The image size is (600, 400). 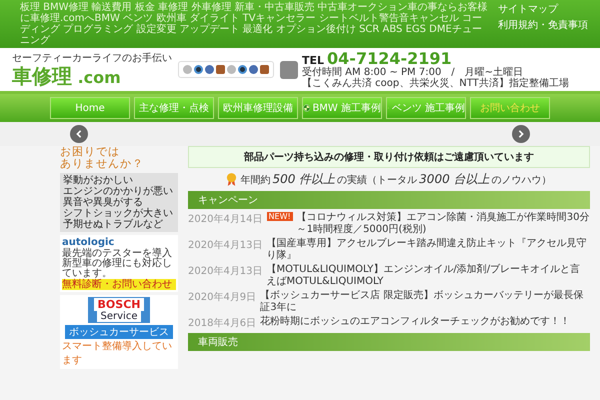 What do you see at coordinates (510, 108) in the screenshot?
I see `nav-item: お問い合わせ` at bounding box center [510, 108].